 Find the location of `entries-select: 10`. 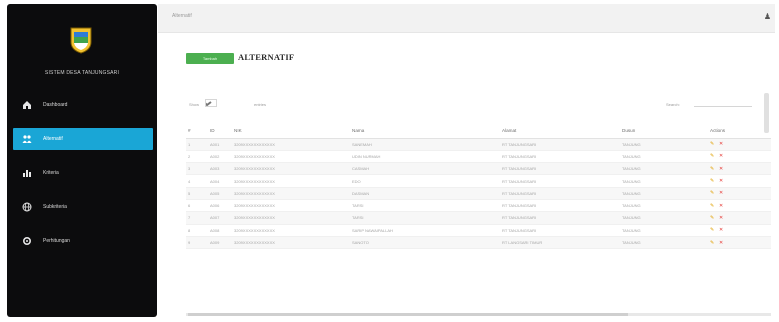

entries-select: 10 is located at coordinates (211, 103).